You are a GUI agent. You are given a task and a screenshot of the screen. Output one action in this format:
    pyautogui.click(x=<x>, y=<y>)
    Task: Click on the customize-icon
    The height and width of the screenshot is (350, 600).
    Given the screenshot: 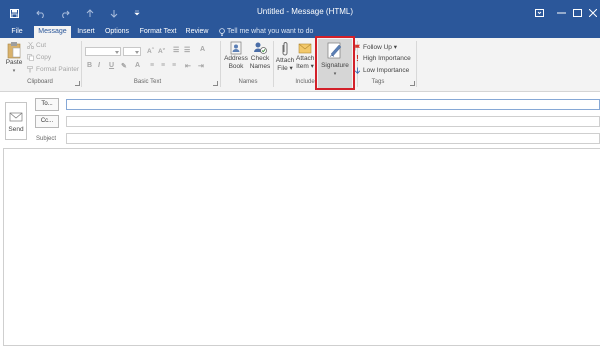 What is the action you would take?
    pyautogui.click(x=137, y=13)
    